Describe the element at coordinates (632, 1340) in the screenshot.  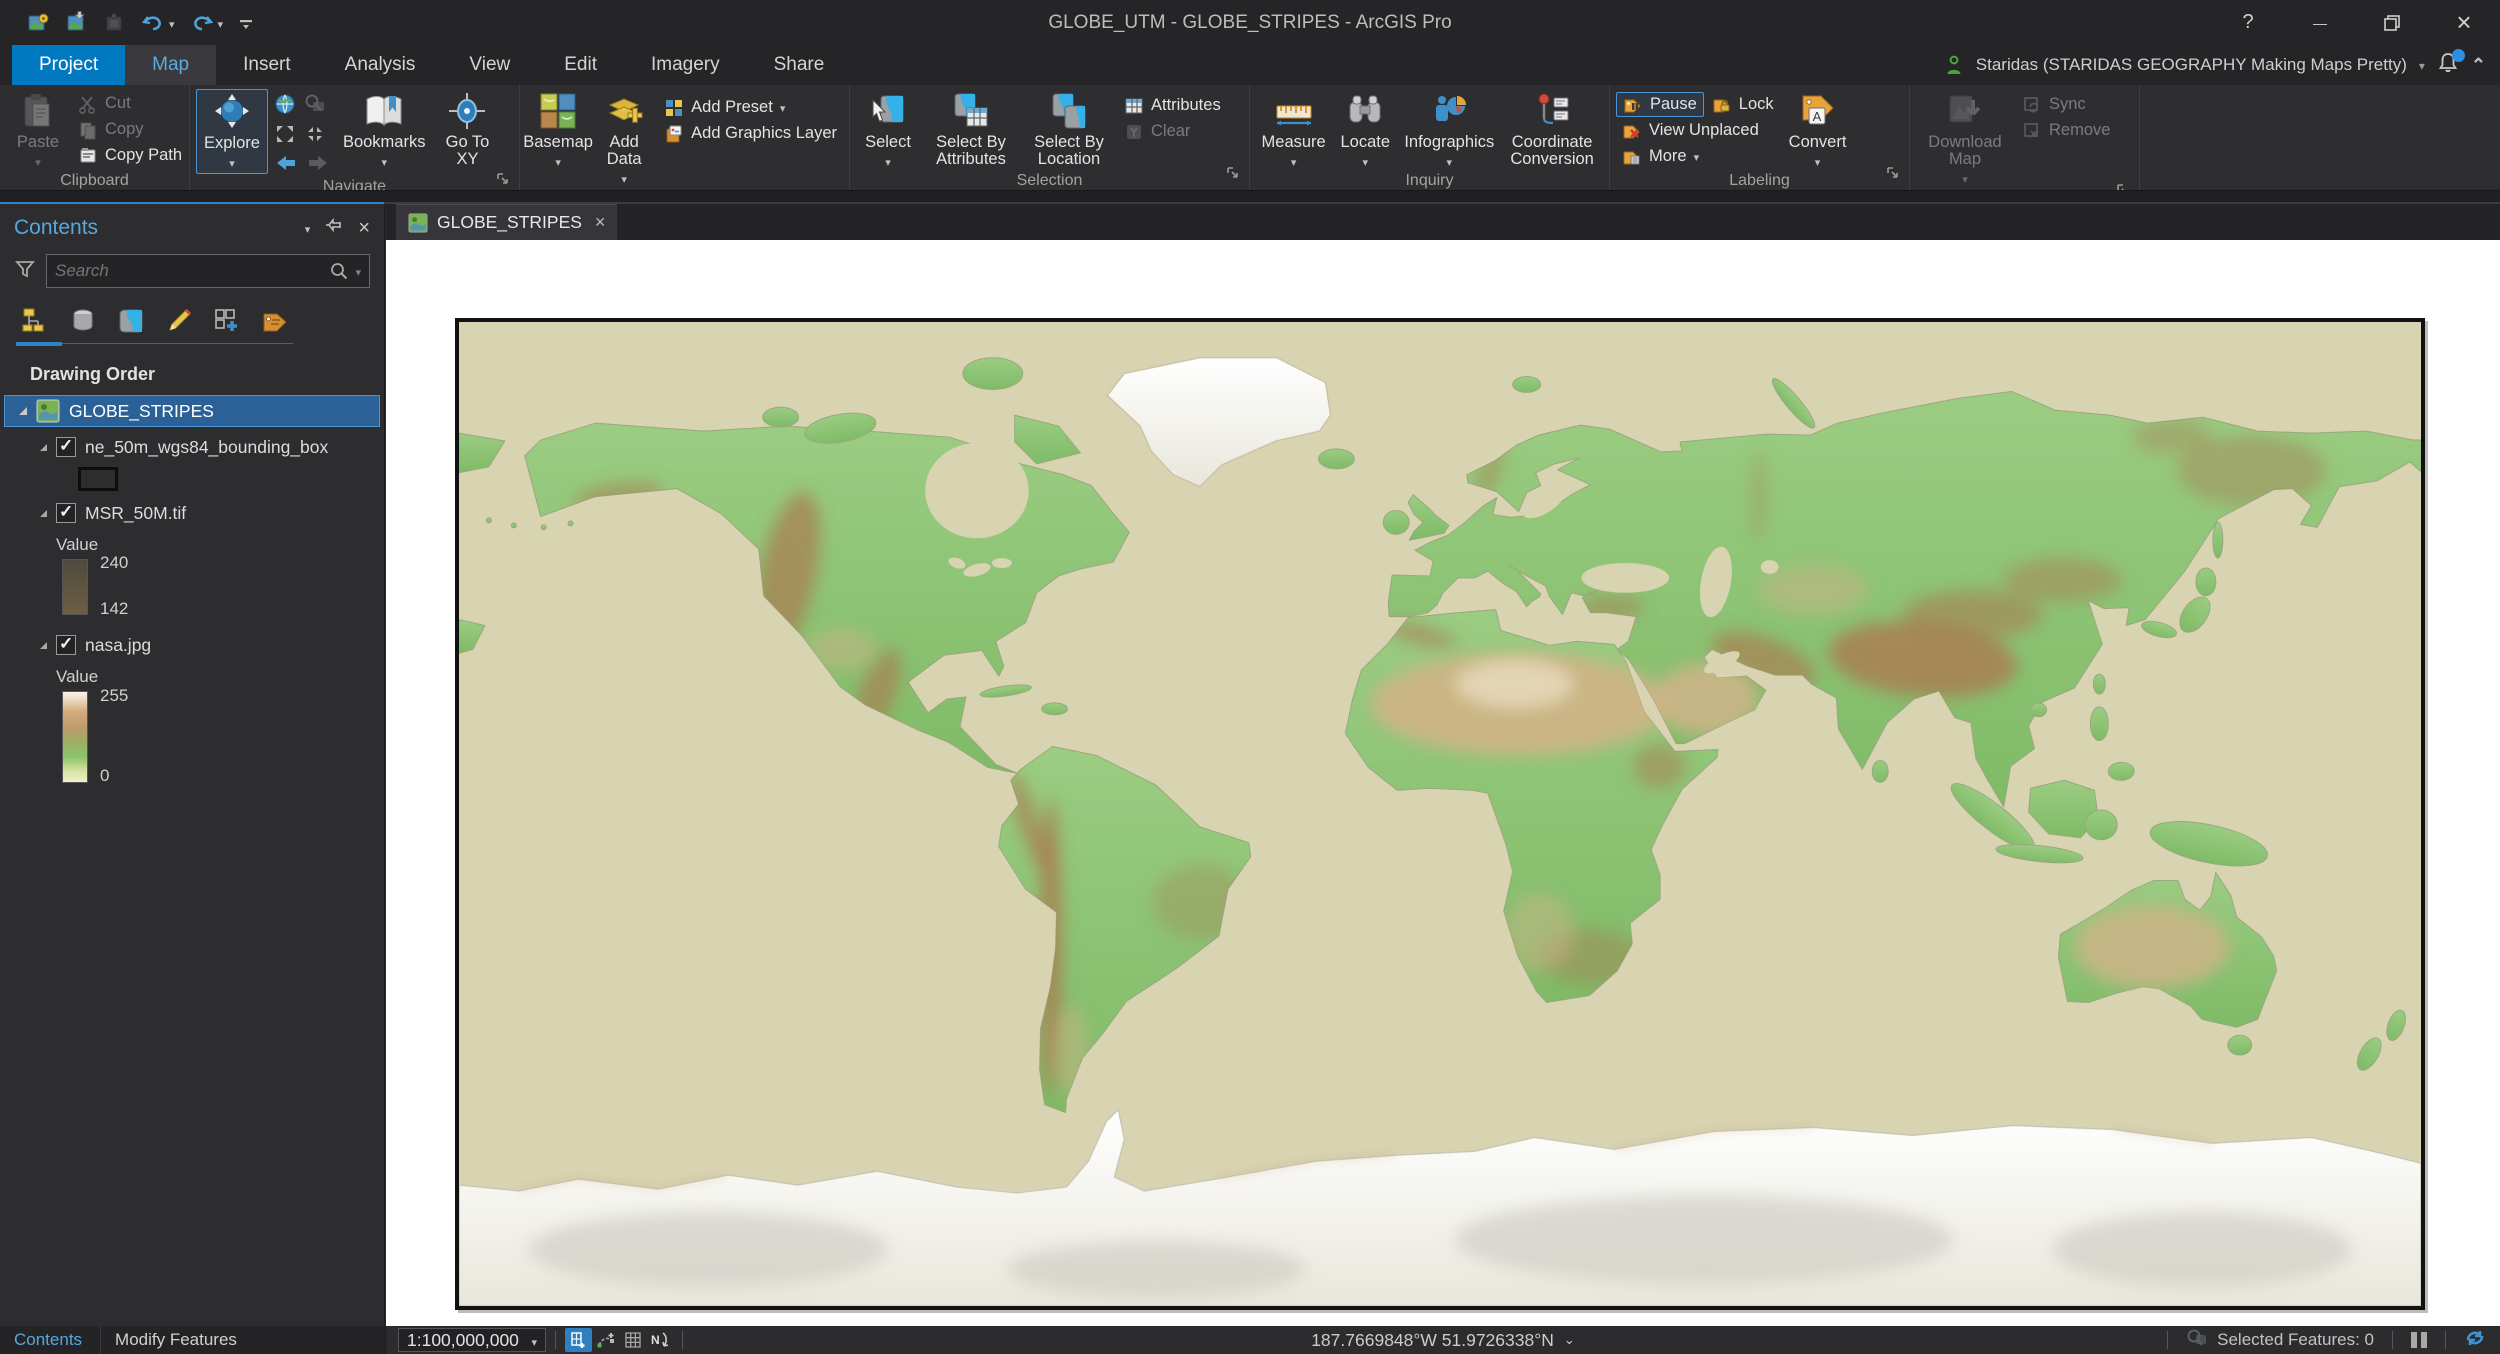
I see `grid-button` at that location.